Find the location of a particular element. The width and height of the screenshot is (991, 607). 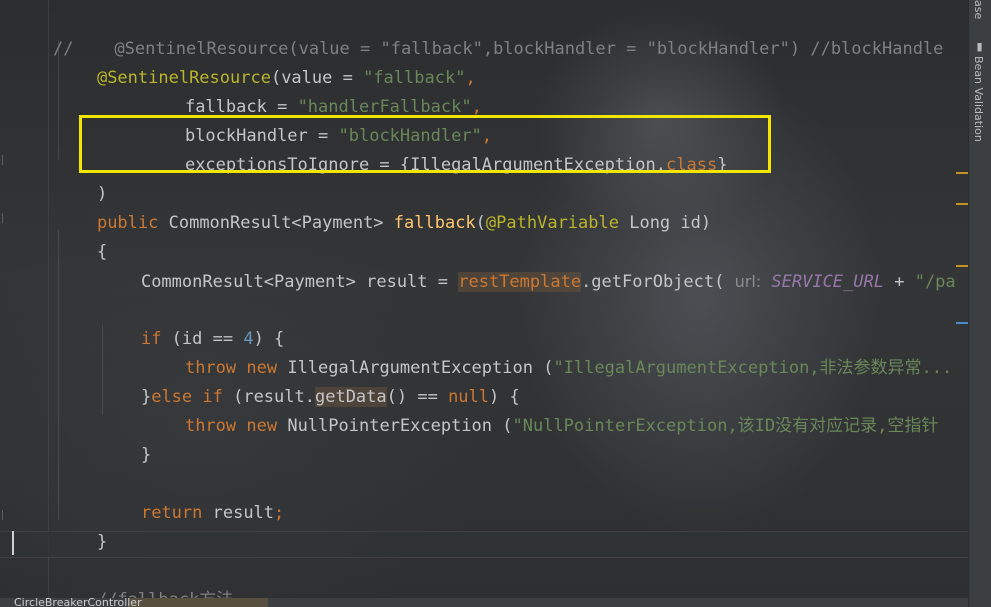

bean-validation-icon: ▮ is located at coordinates (979, 46).